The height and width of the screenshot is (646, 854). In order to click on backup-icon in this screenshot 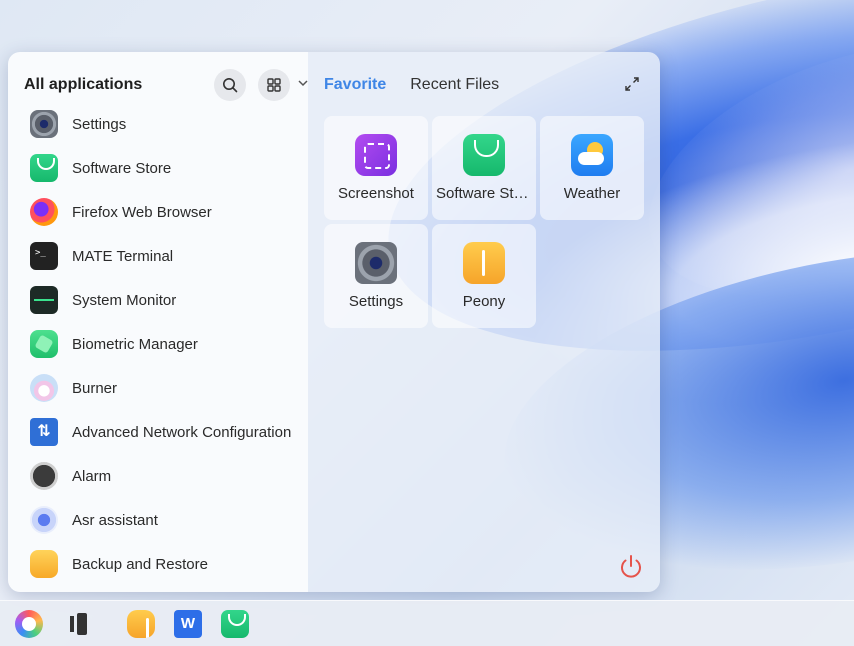, I will do `click(44, 564)`.